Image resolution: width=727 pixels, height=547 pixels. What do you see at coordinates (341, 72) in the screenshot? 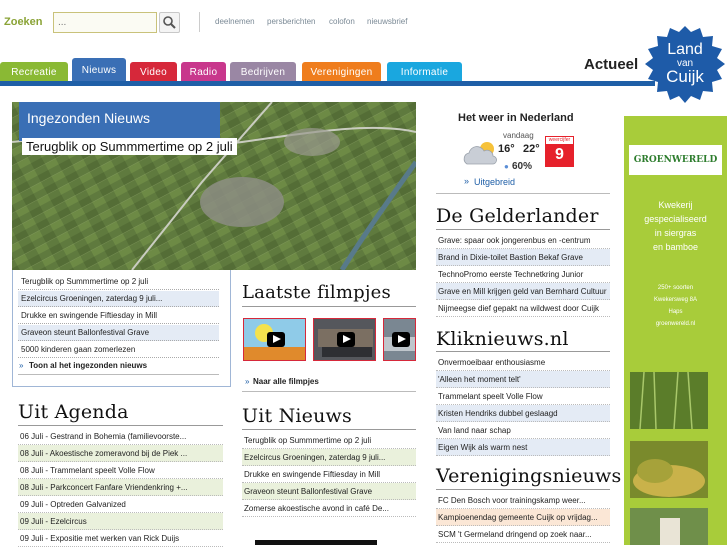
I see `tab-verenigingen: Verenigingen` at bounding box center [341, 72].